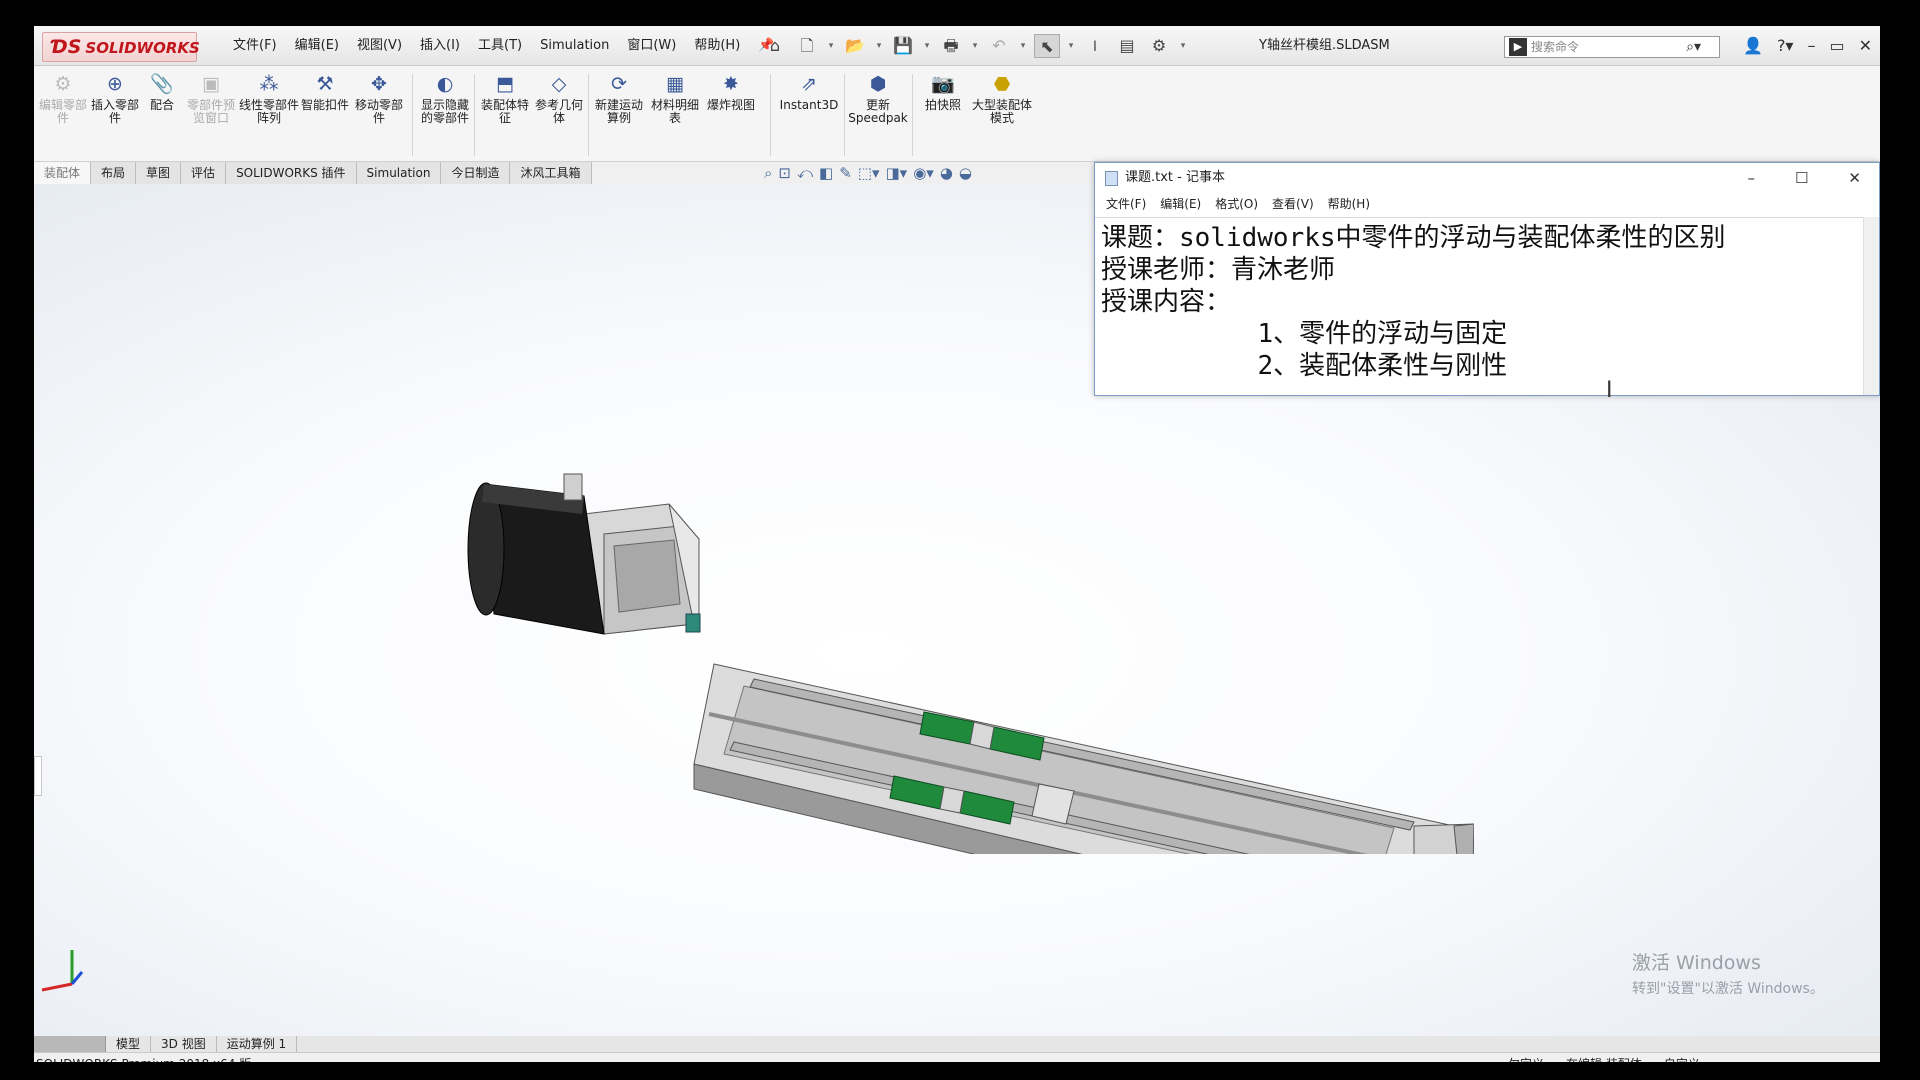 The image size is (1920, 1080). I want to click on save-icon: 💾, so click(903, 46).